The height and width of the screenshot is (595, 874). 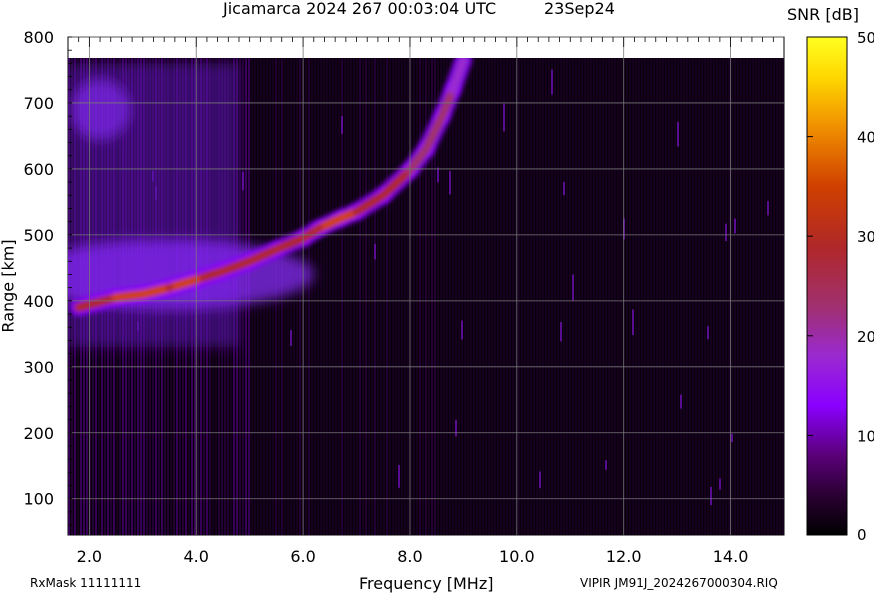 I want to click on x-tick-label: 12.0, so click(x=624, y=556).